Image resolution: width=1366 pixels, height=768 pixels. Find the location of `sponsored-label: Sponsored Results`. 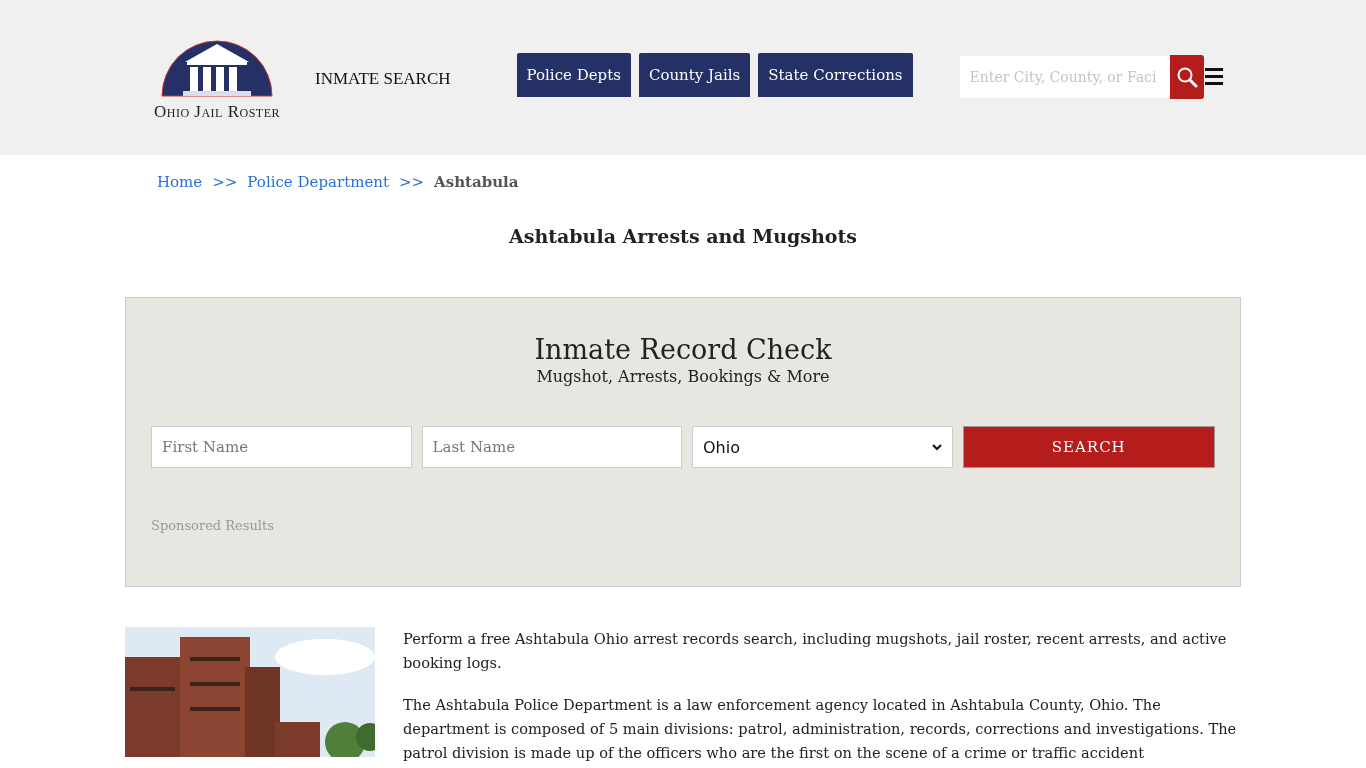

sponsored-label: Sponsored Results is located at coordinates (213, 525).